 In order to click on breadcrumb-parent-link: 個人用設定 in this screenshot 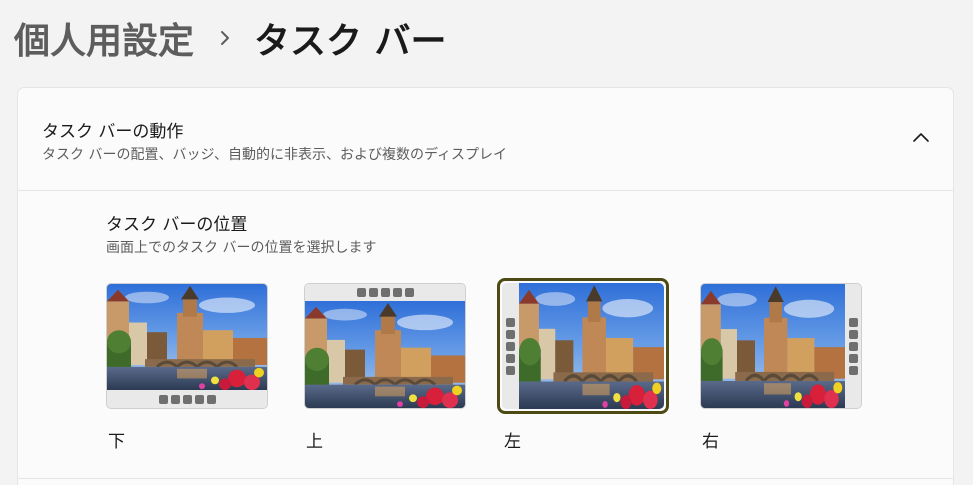, I will do `click(104, 38)`.